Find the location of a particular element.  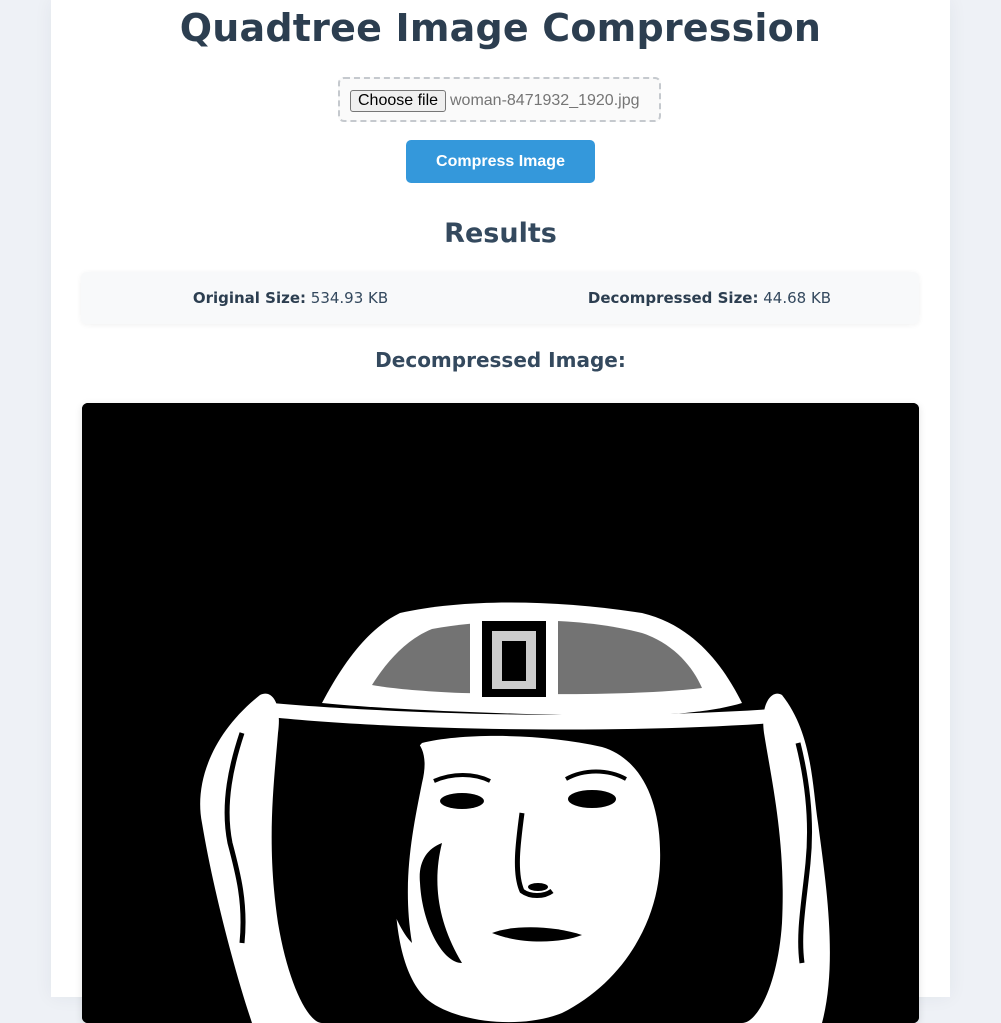

original-size-stat: Original Size: 534.93 KB is located at coordinates (290, 298).